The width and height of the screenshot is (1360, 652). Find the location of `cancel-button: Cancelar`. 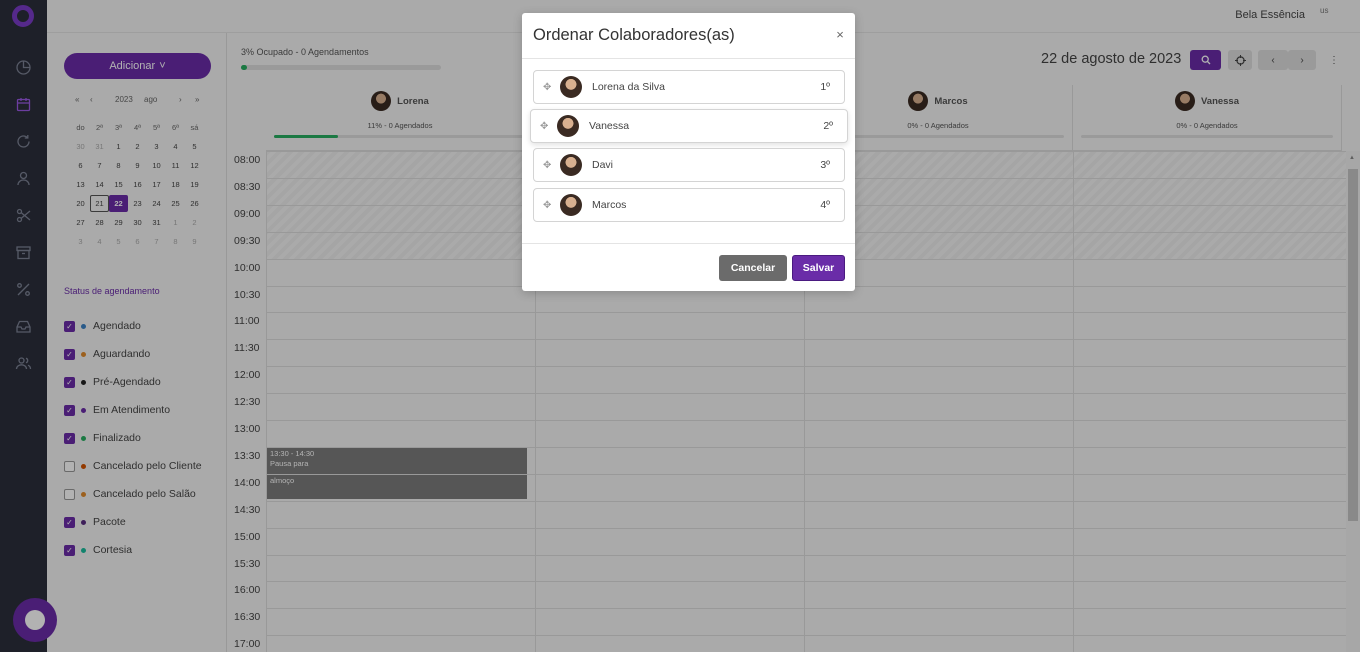

cancel-button: Cancelar is located at coordinates (753, 268).